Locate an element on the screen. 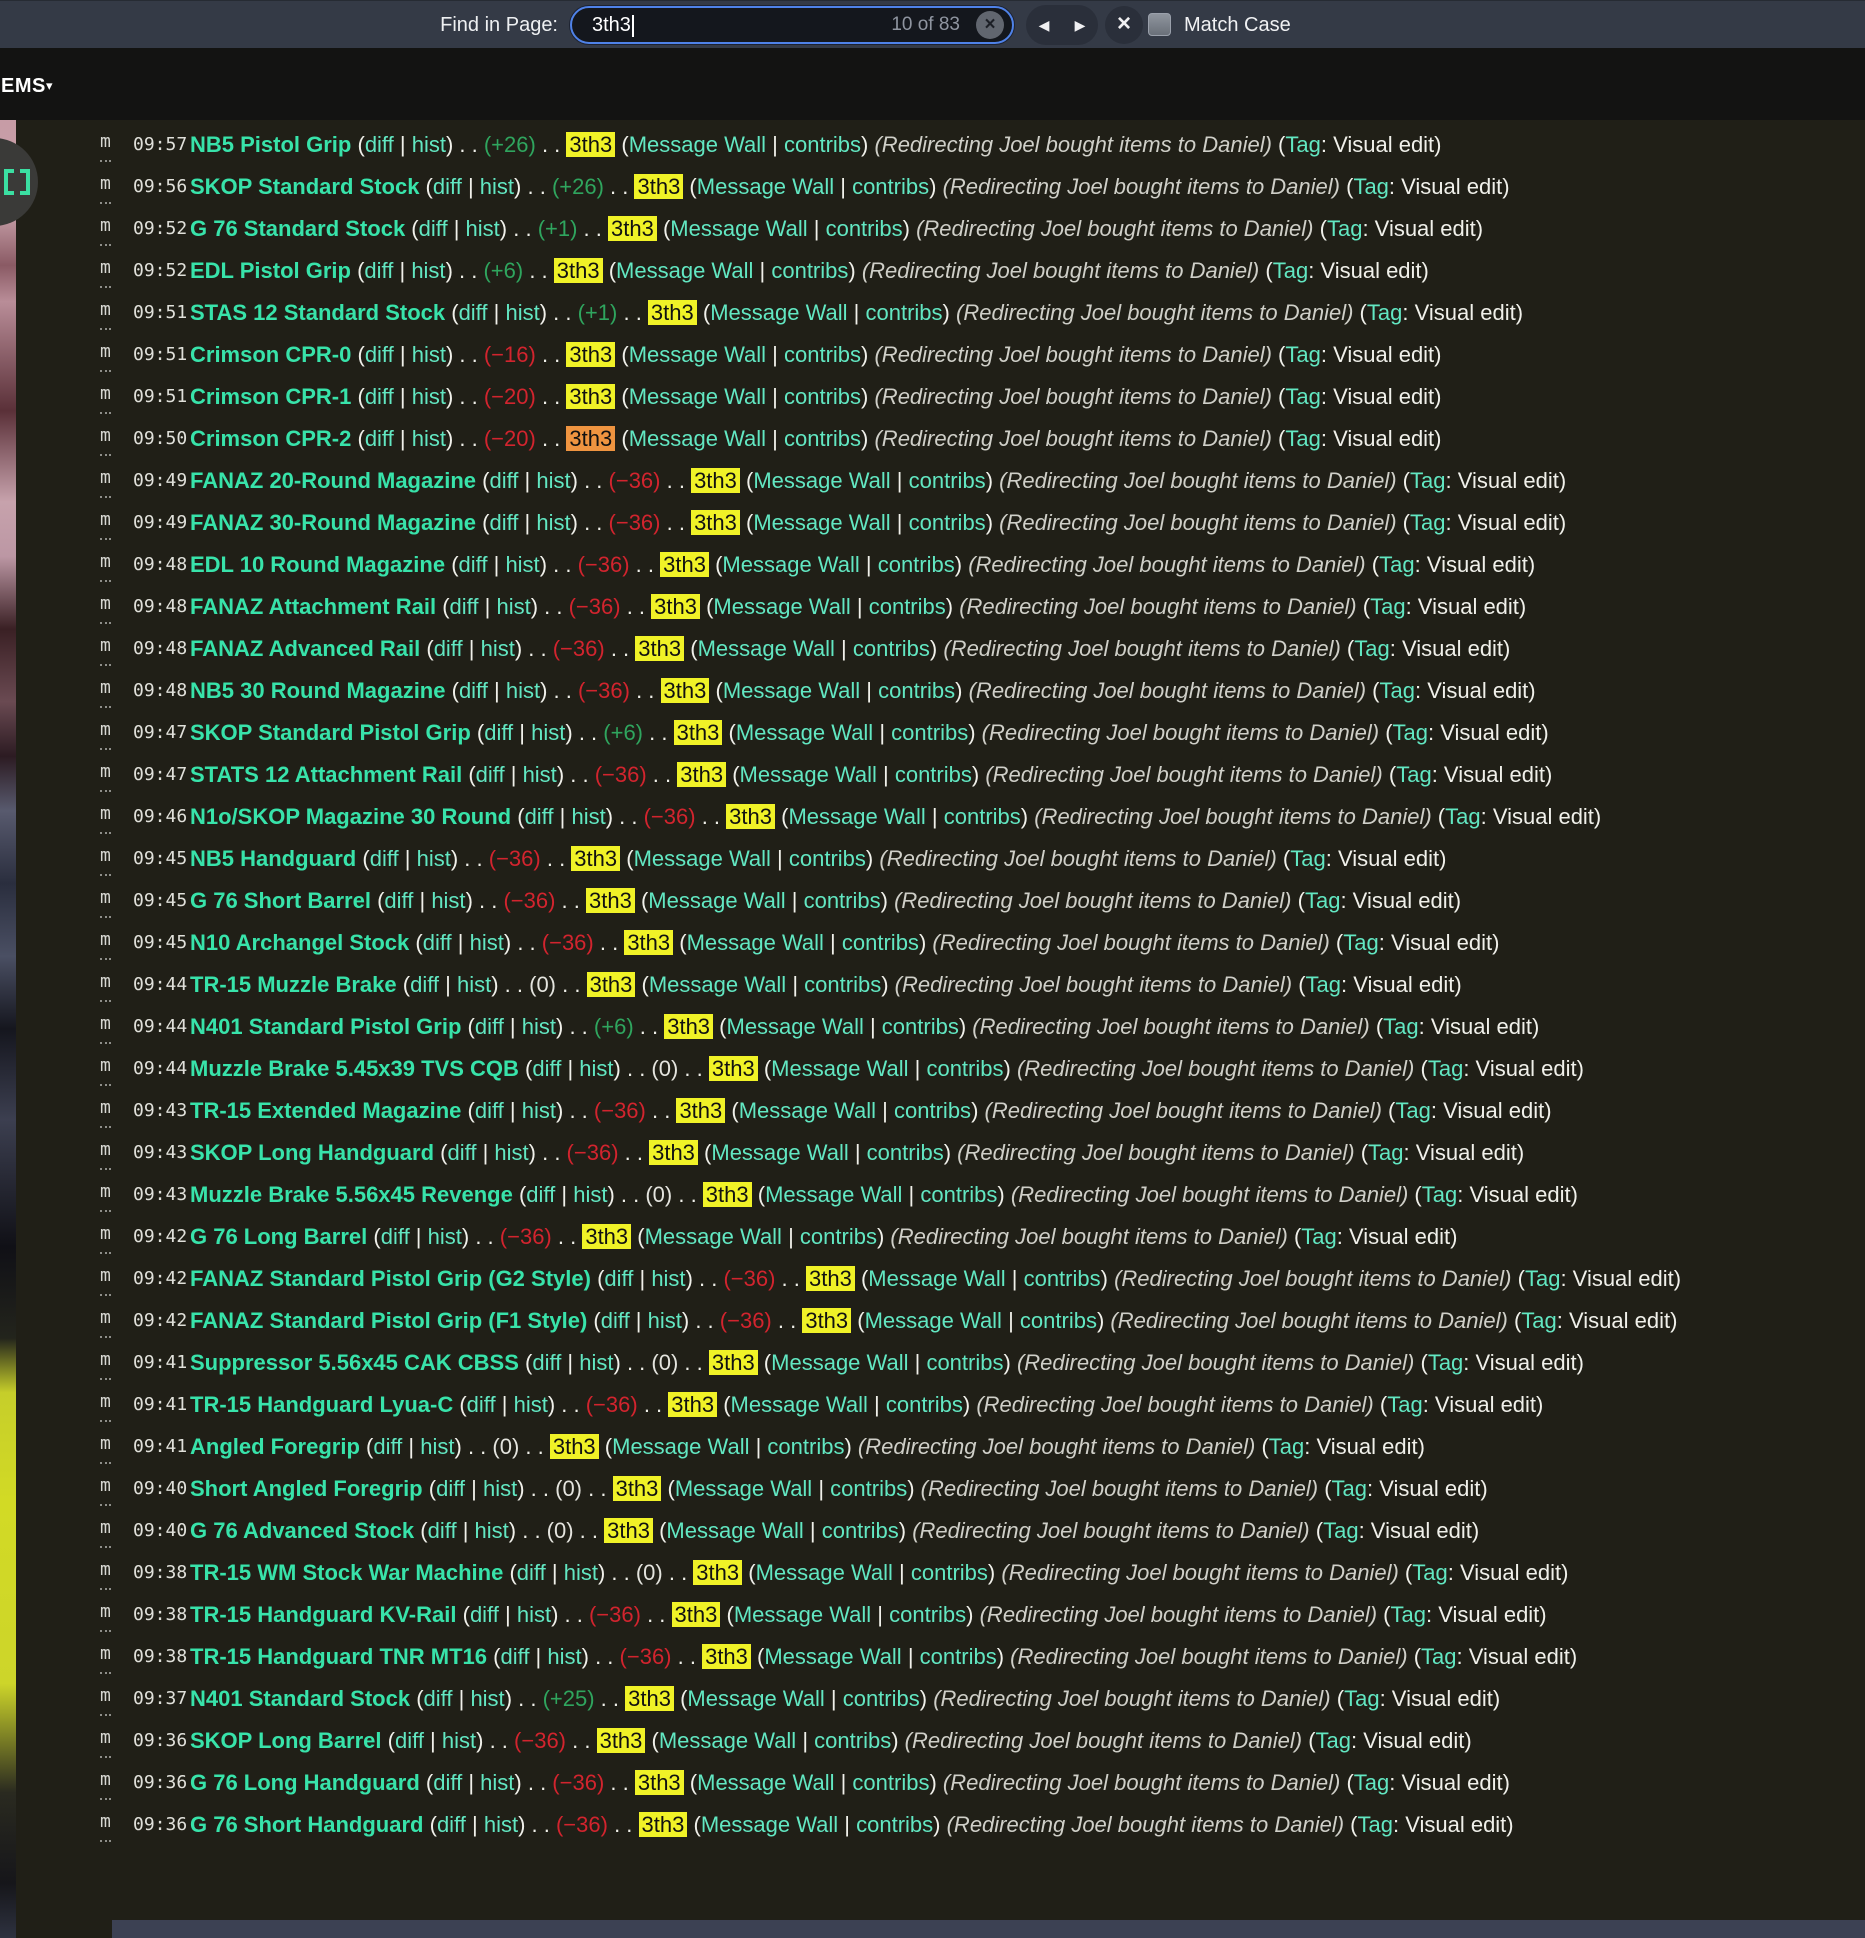  previous-match-button: ◀ is located at coordinates (1044, 25).